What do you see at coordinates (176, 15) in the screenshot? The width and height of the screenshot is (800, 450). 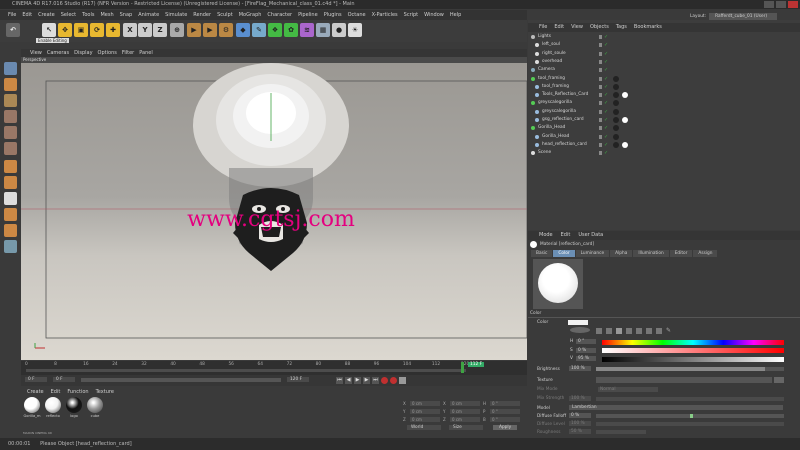 I see `menu-simulate: Simulate` at bounding box center [176, 15].